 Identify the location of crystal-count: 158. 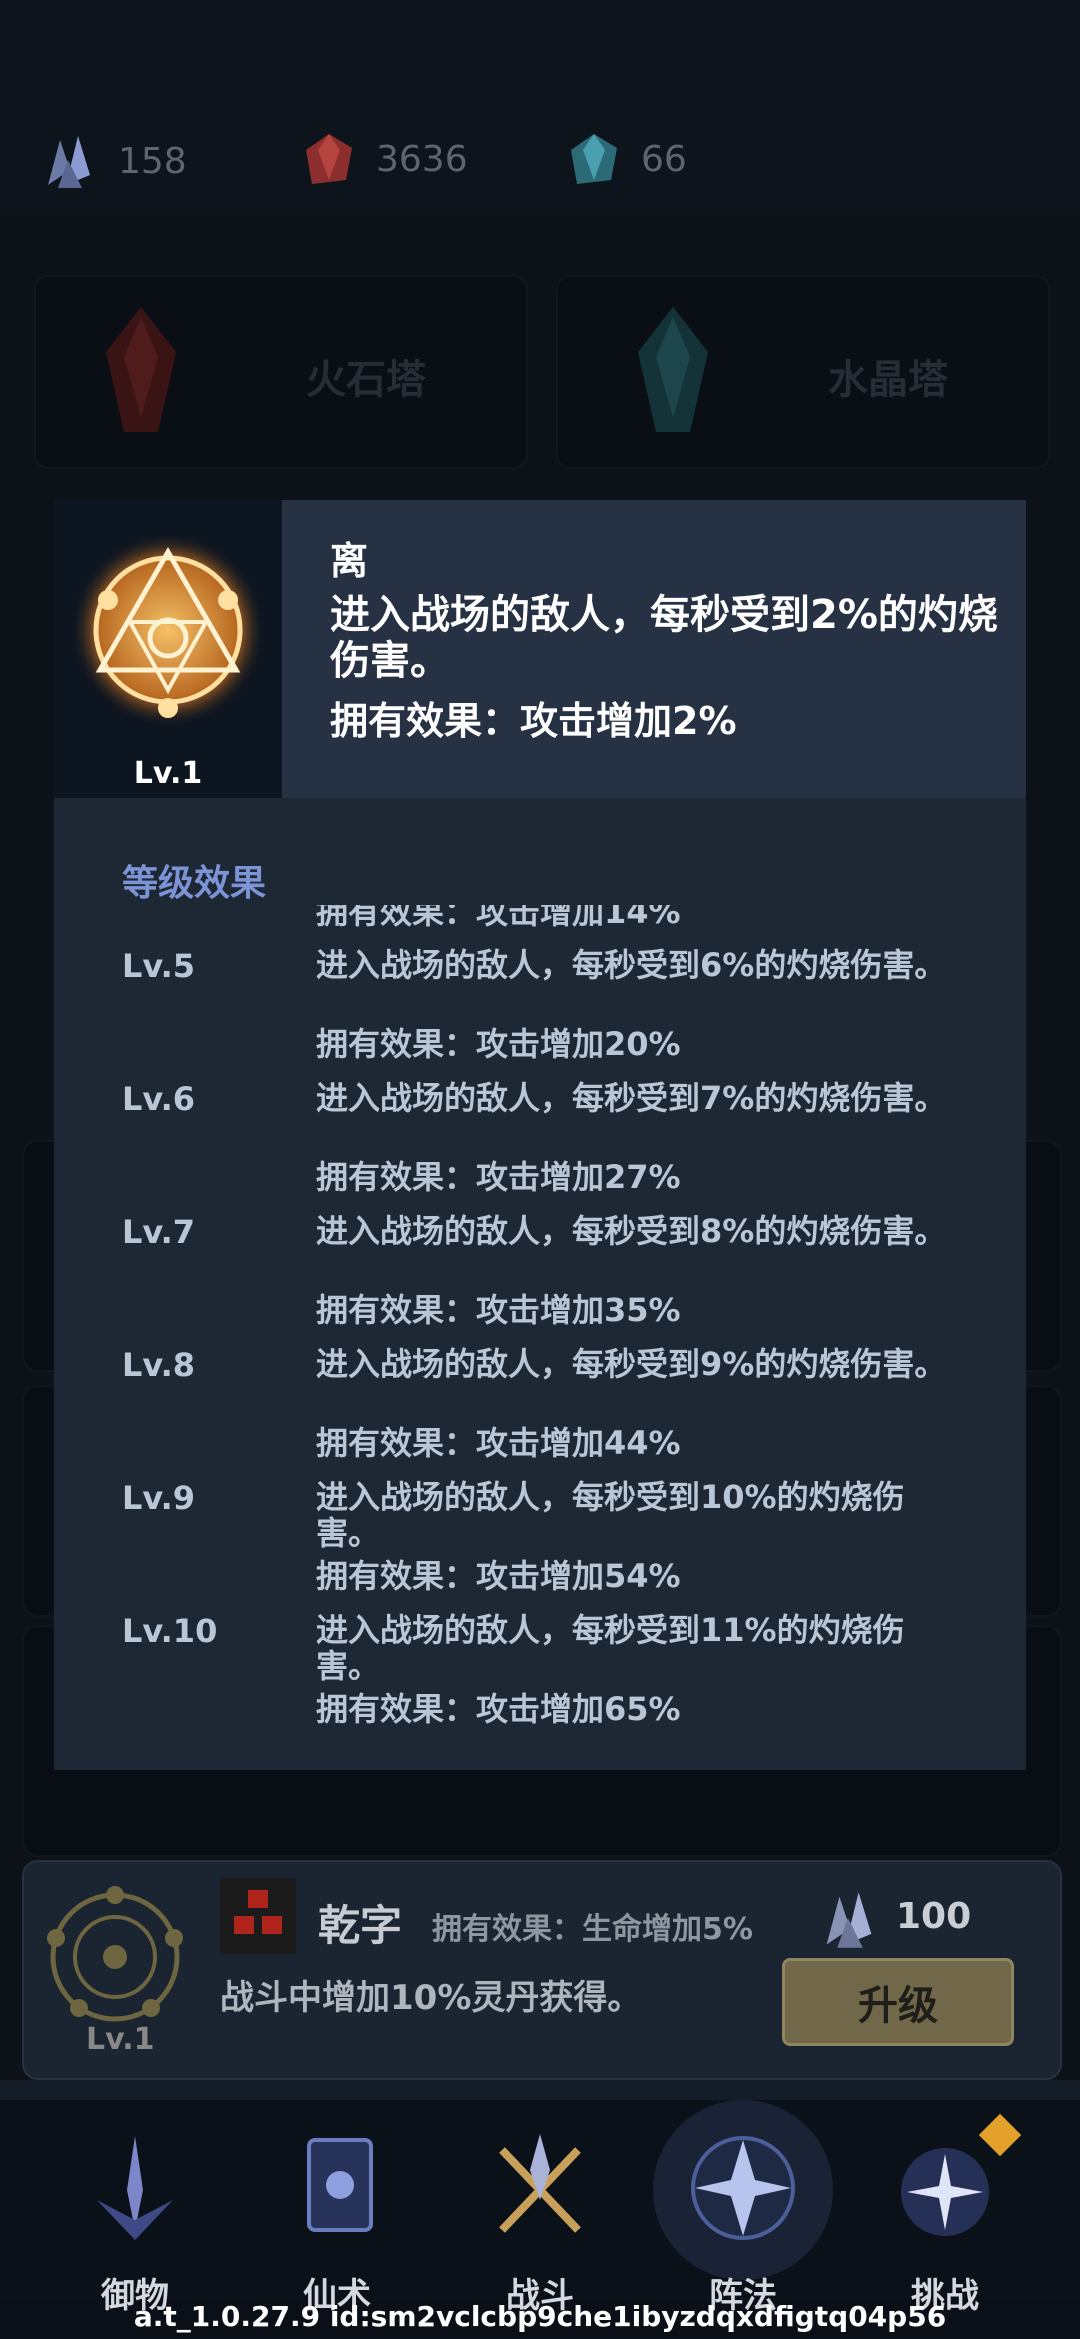
(152, 161).